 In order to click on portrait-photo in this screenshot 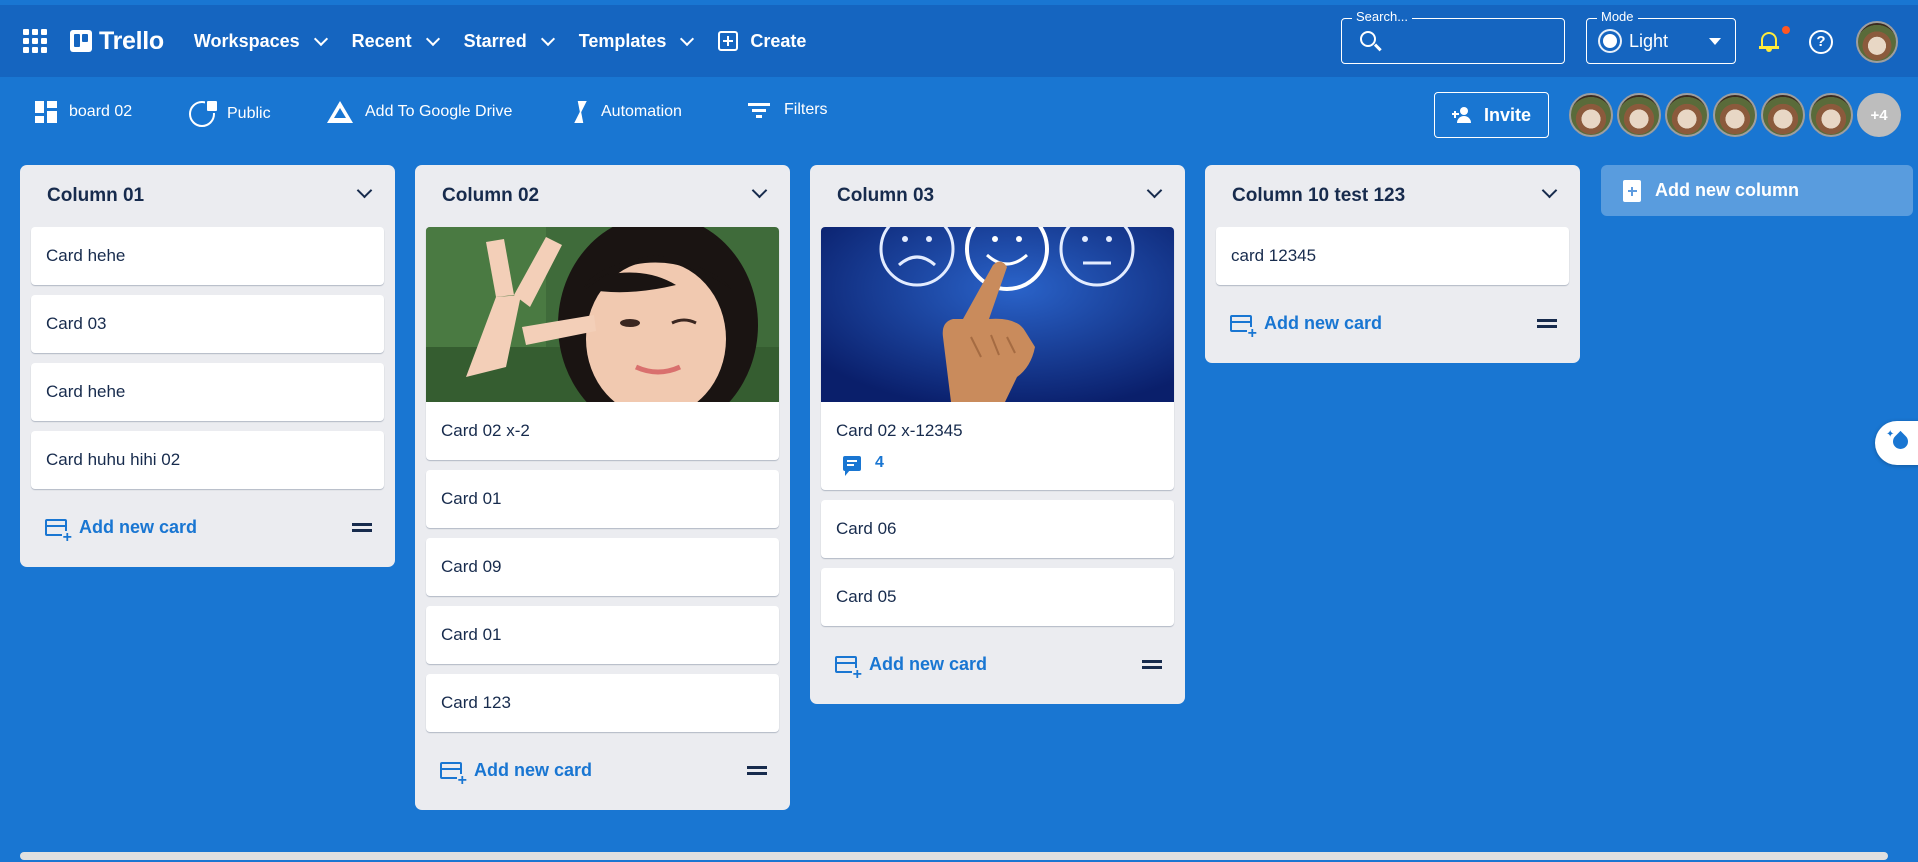, I will do `click(602, 314)`.